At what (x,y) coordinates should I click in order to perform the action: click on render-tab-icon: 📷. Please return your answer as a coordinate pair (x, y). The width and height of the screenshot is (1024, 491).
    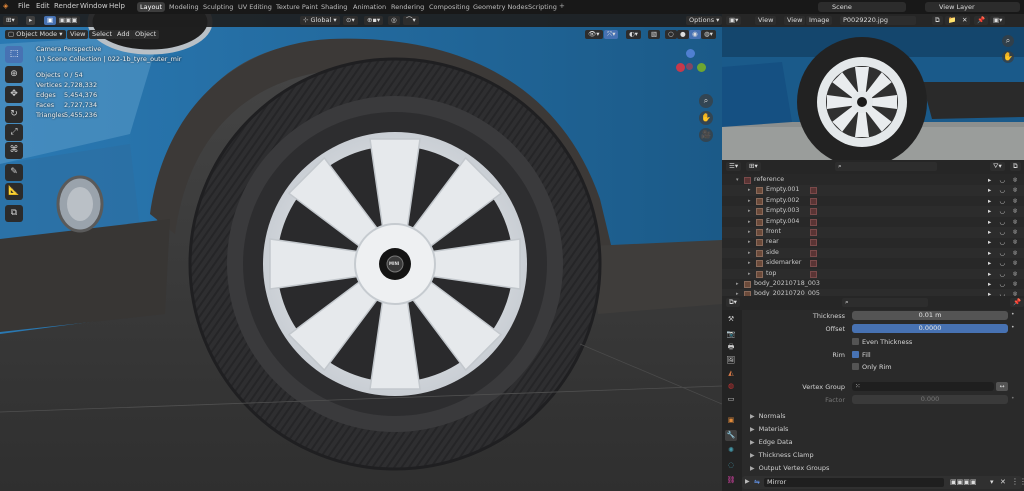
    Looking at the image, I should click on (731, 334).